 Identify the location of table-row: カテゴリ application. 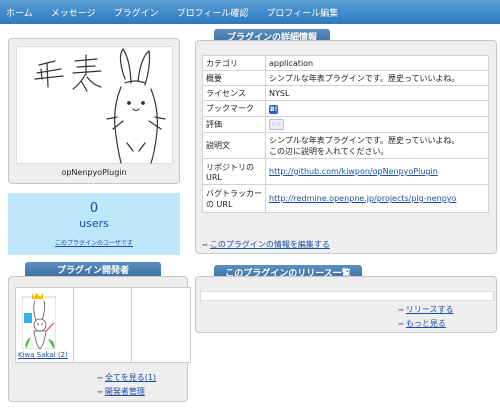
(345, 63).